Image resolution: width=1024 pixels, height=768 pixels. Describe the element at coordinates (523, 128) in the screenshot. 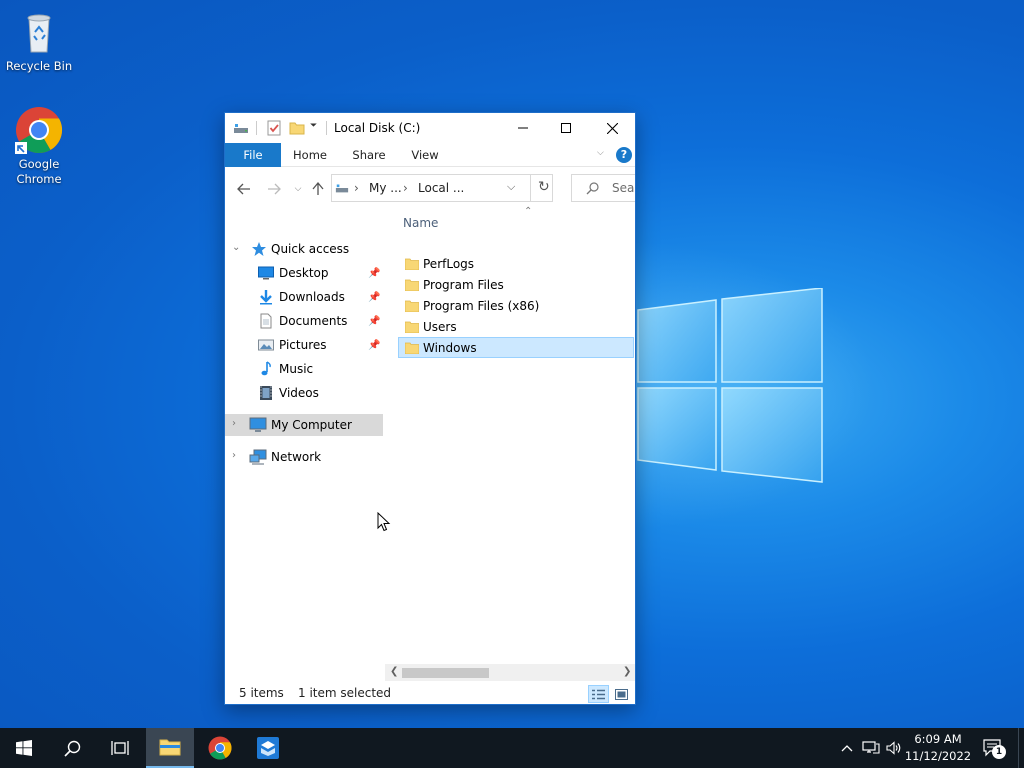

I see `minimize-button` at that location.